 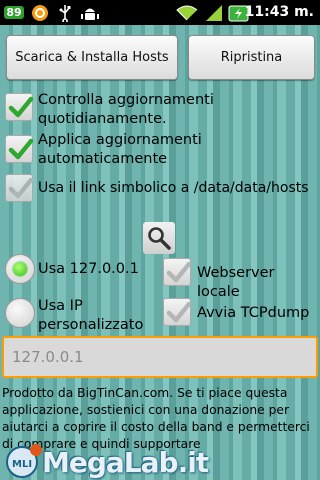 What do you see at coordinates (253, 313) in the screenshot?
I see `tcpdump-label: Avvia TCPdump` at bounding box center [253, 313].